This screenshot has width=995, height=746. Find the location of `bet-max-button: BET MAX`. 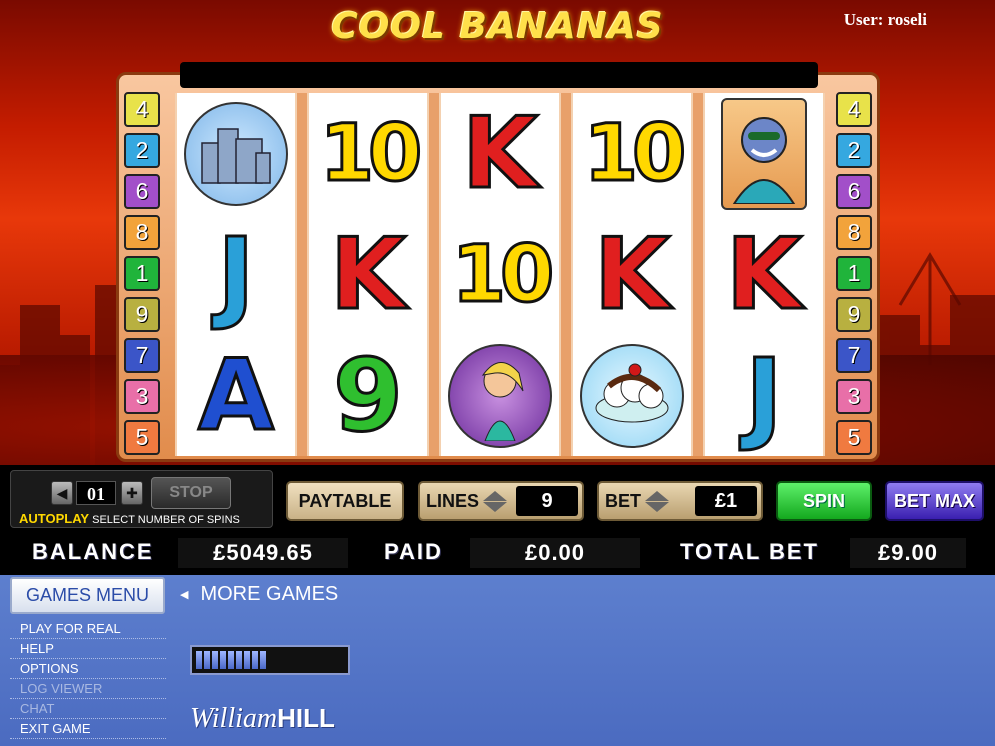

bet-max-button: BET MAX is located at coordinates (934, 501).